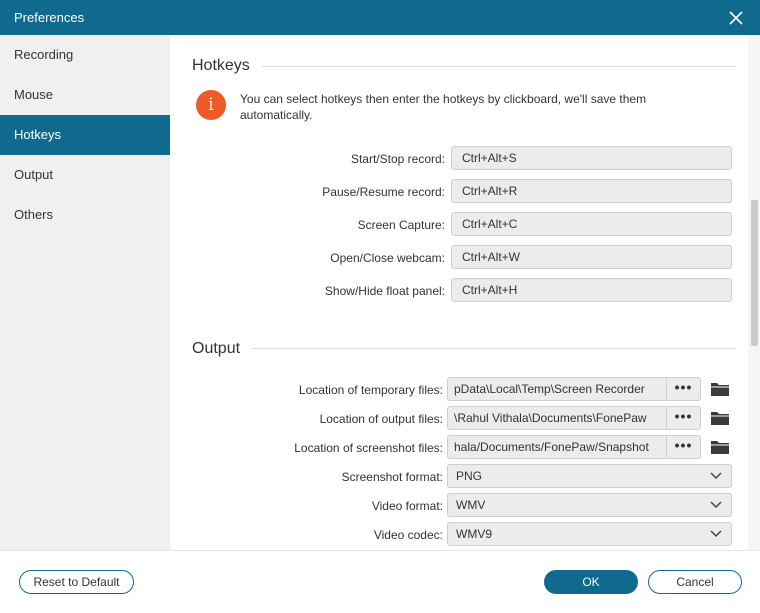  I want to click on info-icon: i, so click(211, 105).